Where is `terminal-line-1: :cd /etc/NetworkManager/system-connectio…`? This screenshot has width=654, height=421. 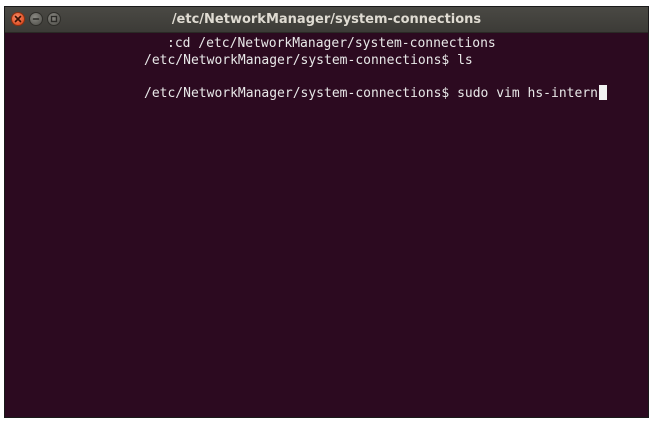 terminal-line-1: :cd /etc/NetworkManager/system-connectio… is located at coordinates (331, 43).